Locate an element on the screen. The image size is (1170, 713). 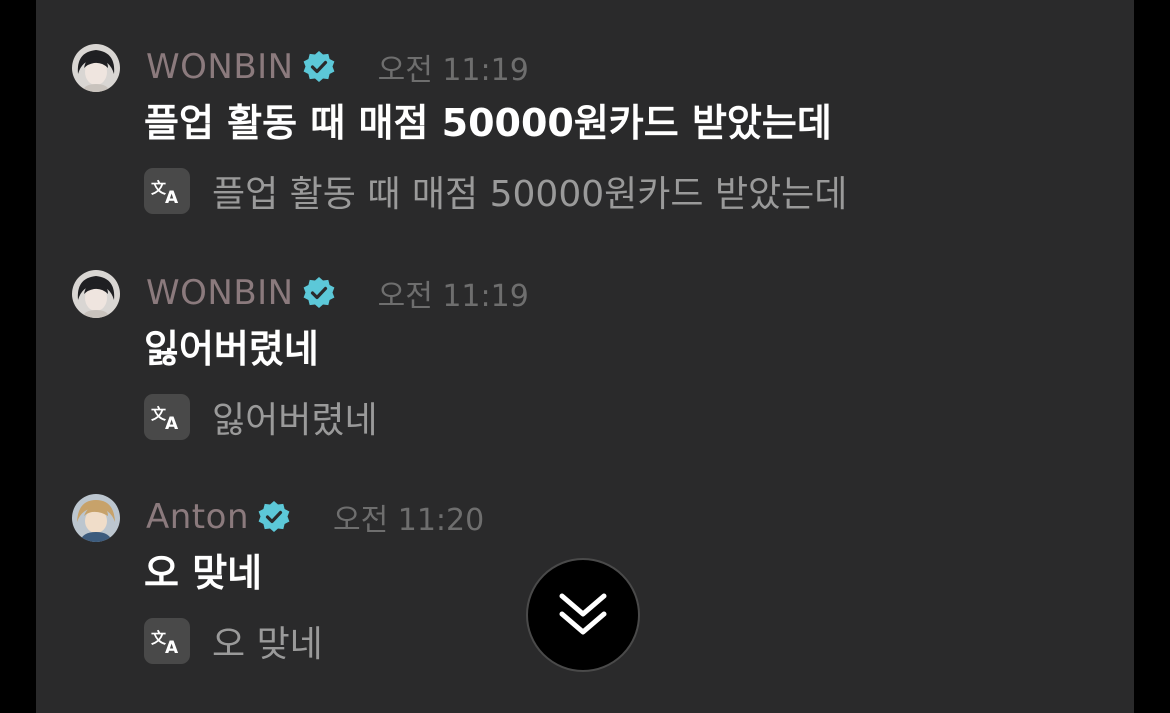
message-header: Anton 오전 11:20 is located at coordinates (315, 517).